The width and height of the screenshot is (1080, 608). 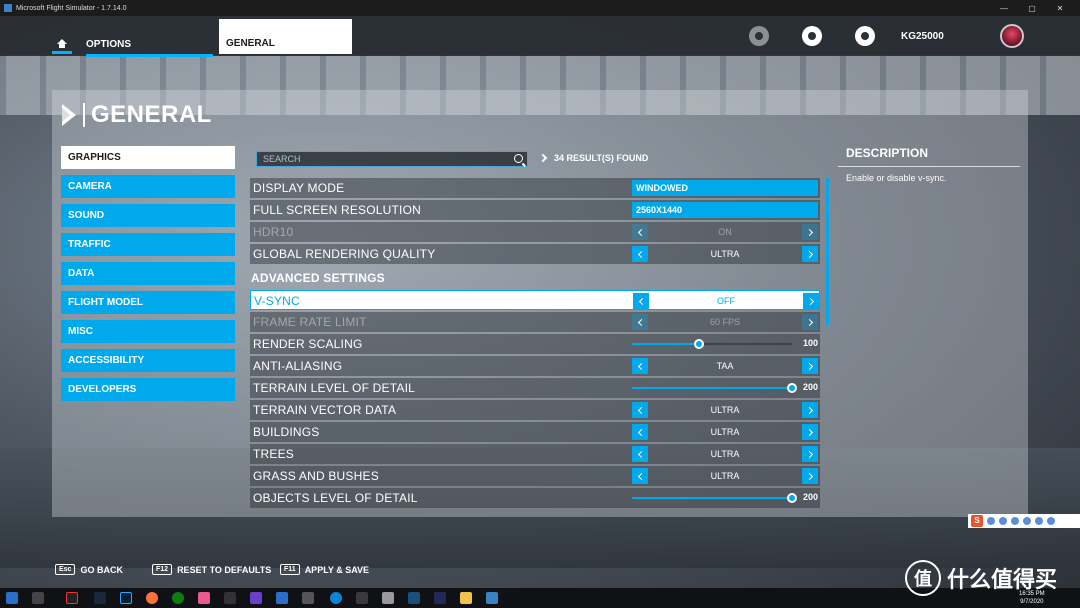 What do you see at coordinates (725, 210) in the screenshot?
I see `resolution-dropdown: 2560X1440` at bounding box center [725, 210].